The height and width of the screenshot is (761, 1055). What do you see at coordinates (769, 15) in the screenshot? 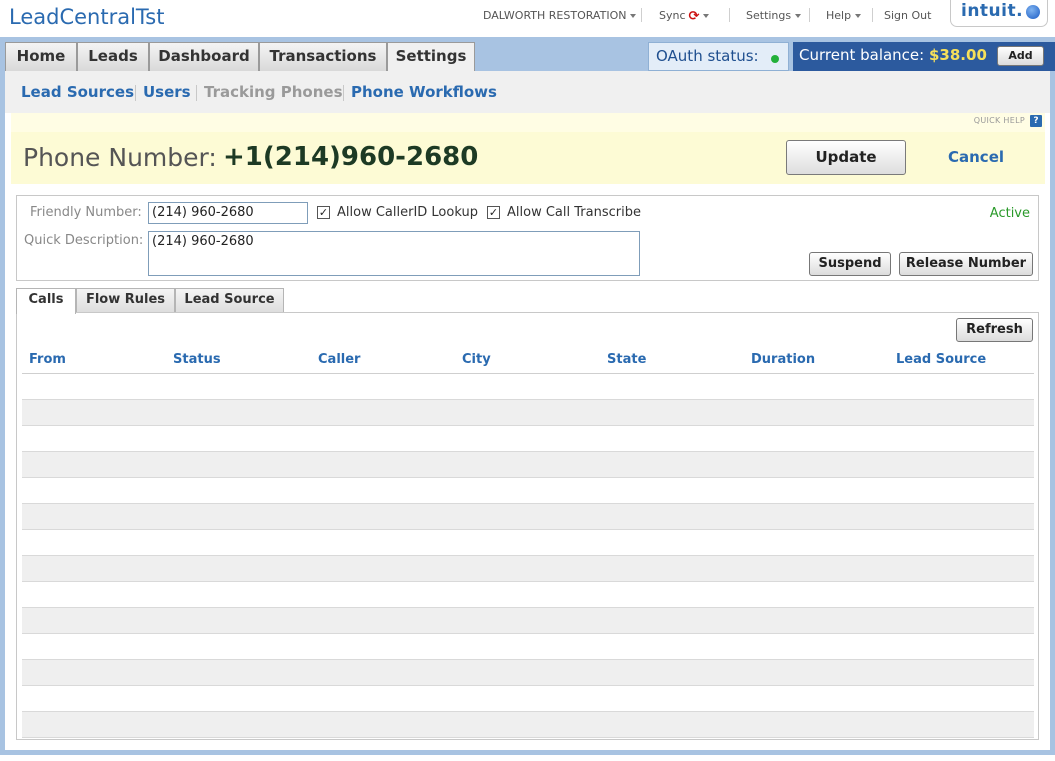
I see `settings-label: Settings` at bounding box center [769, 15].